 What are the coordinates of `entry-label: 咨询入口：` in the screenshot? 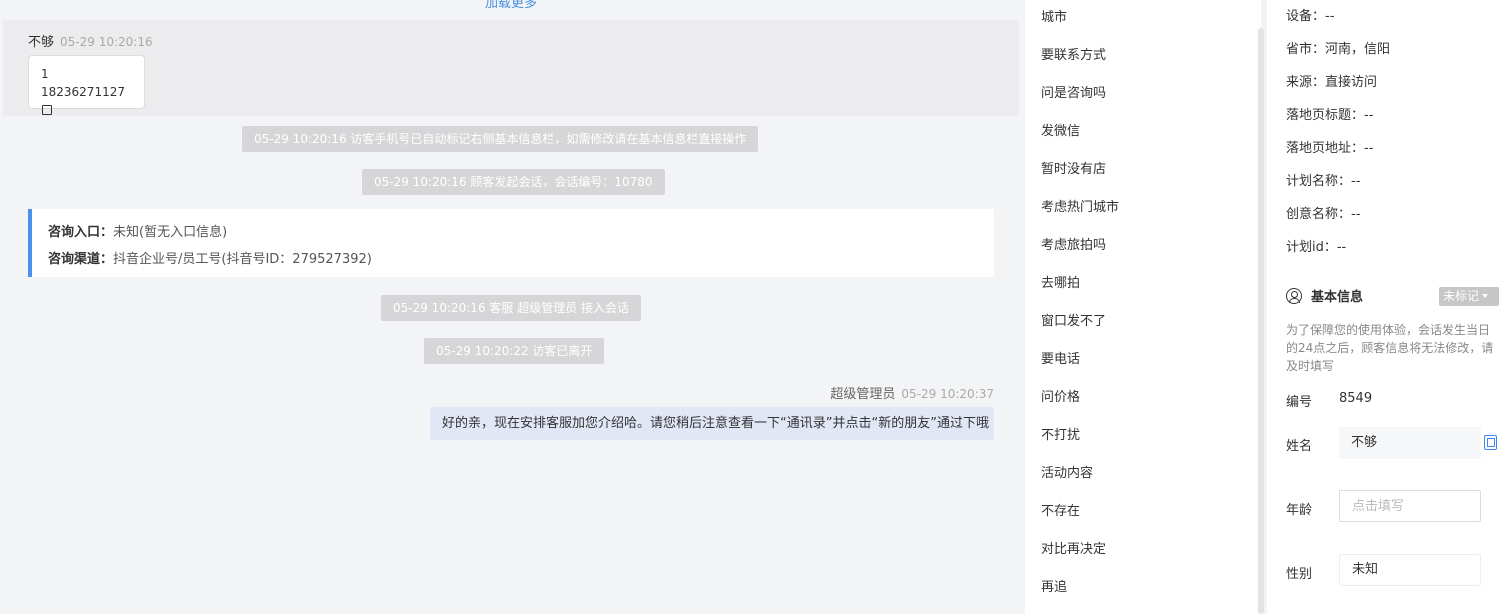 It's located at (81, 232).